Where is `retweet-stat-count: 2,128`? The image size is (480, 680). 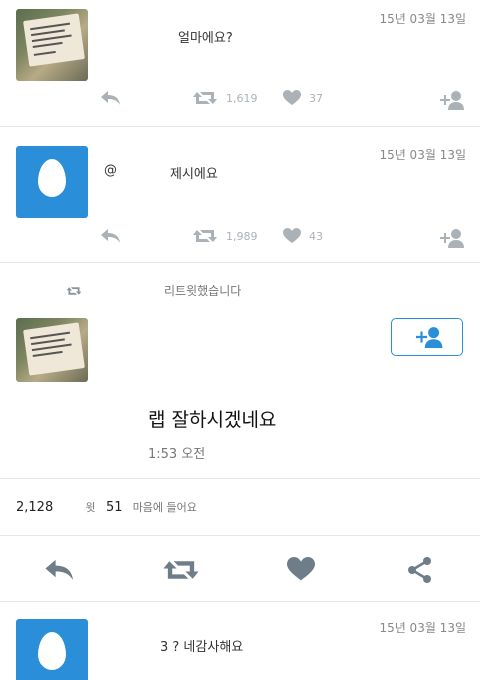 retweet-stat-count: 2,128 is located at coordinates (35, 507).